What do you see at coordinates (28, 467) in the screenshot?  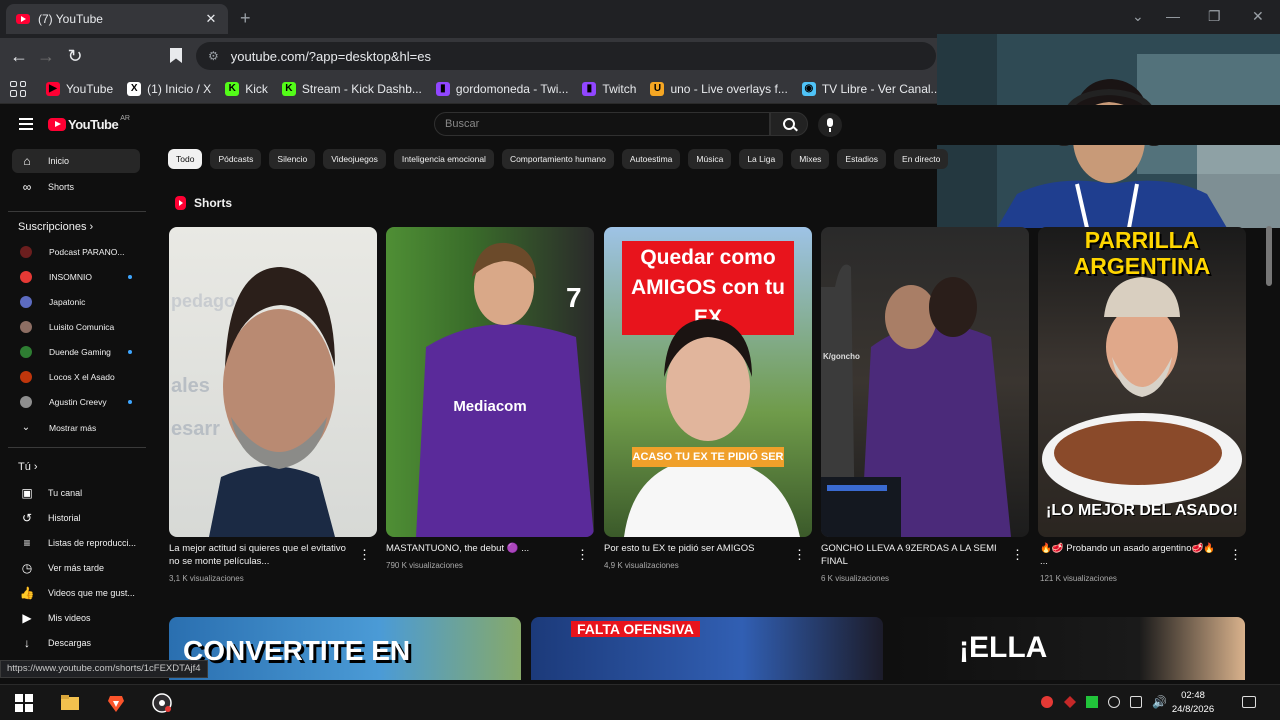 I see `you-heading: Tú ›` at bounding box center [28, 467].